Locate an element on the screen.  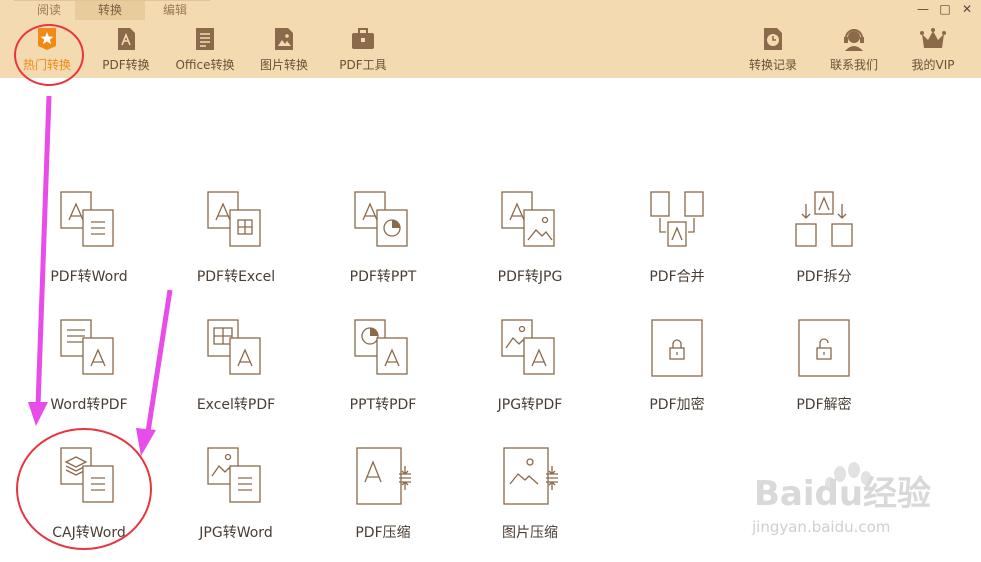
watermark-brand: Baidu经验 is located at coordinates (843, 494).